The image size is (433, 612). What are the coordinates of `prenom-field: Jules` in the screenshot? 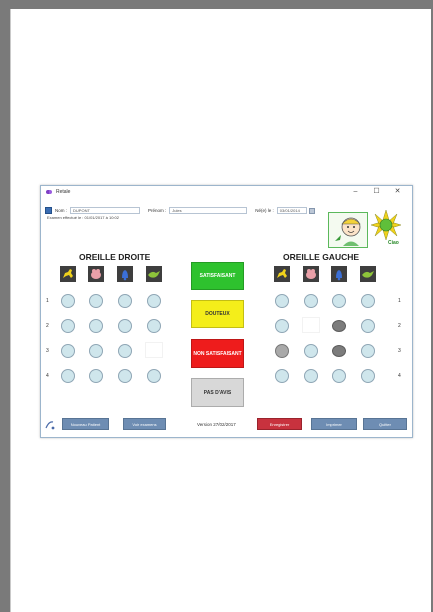 It's located at (208, 210).